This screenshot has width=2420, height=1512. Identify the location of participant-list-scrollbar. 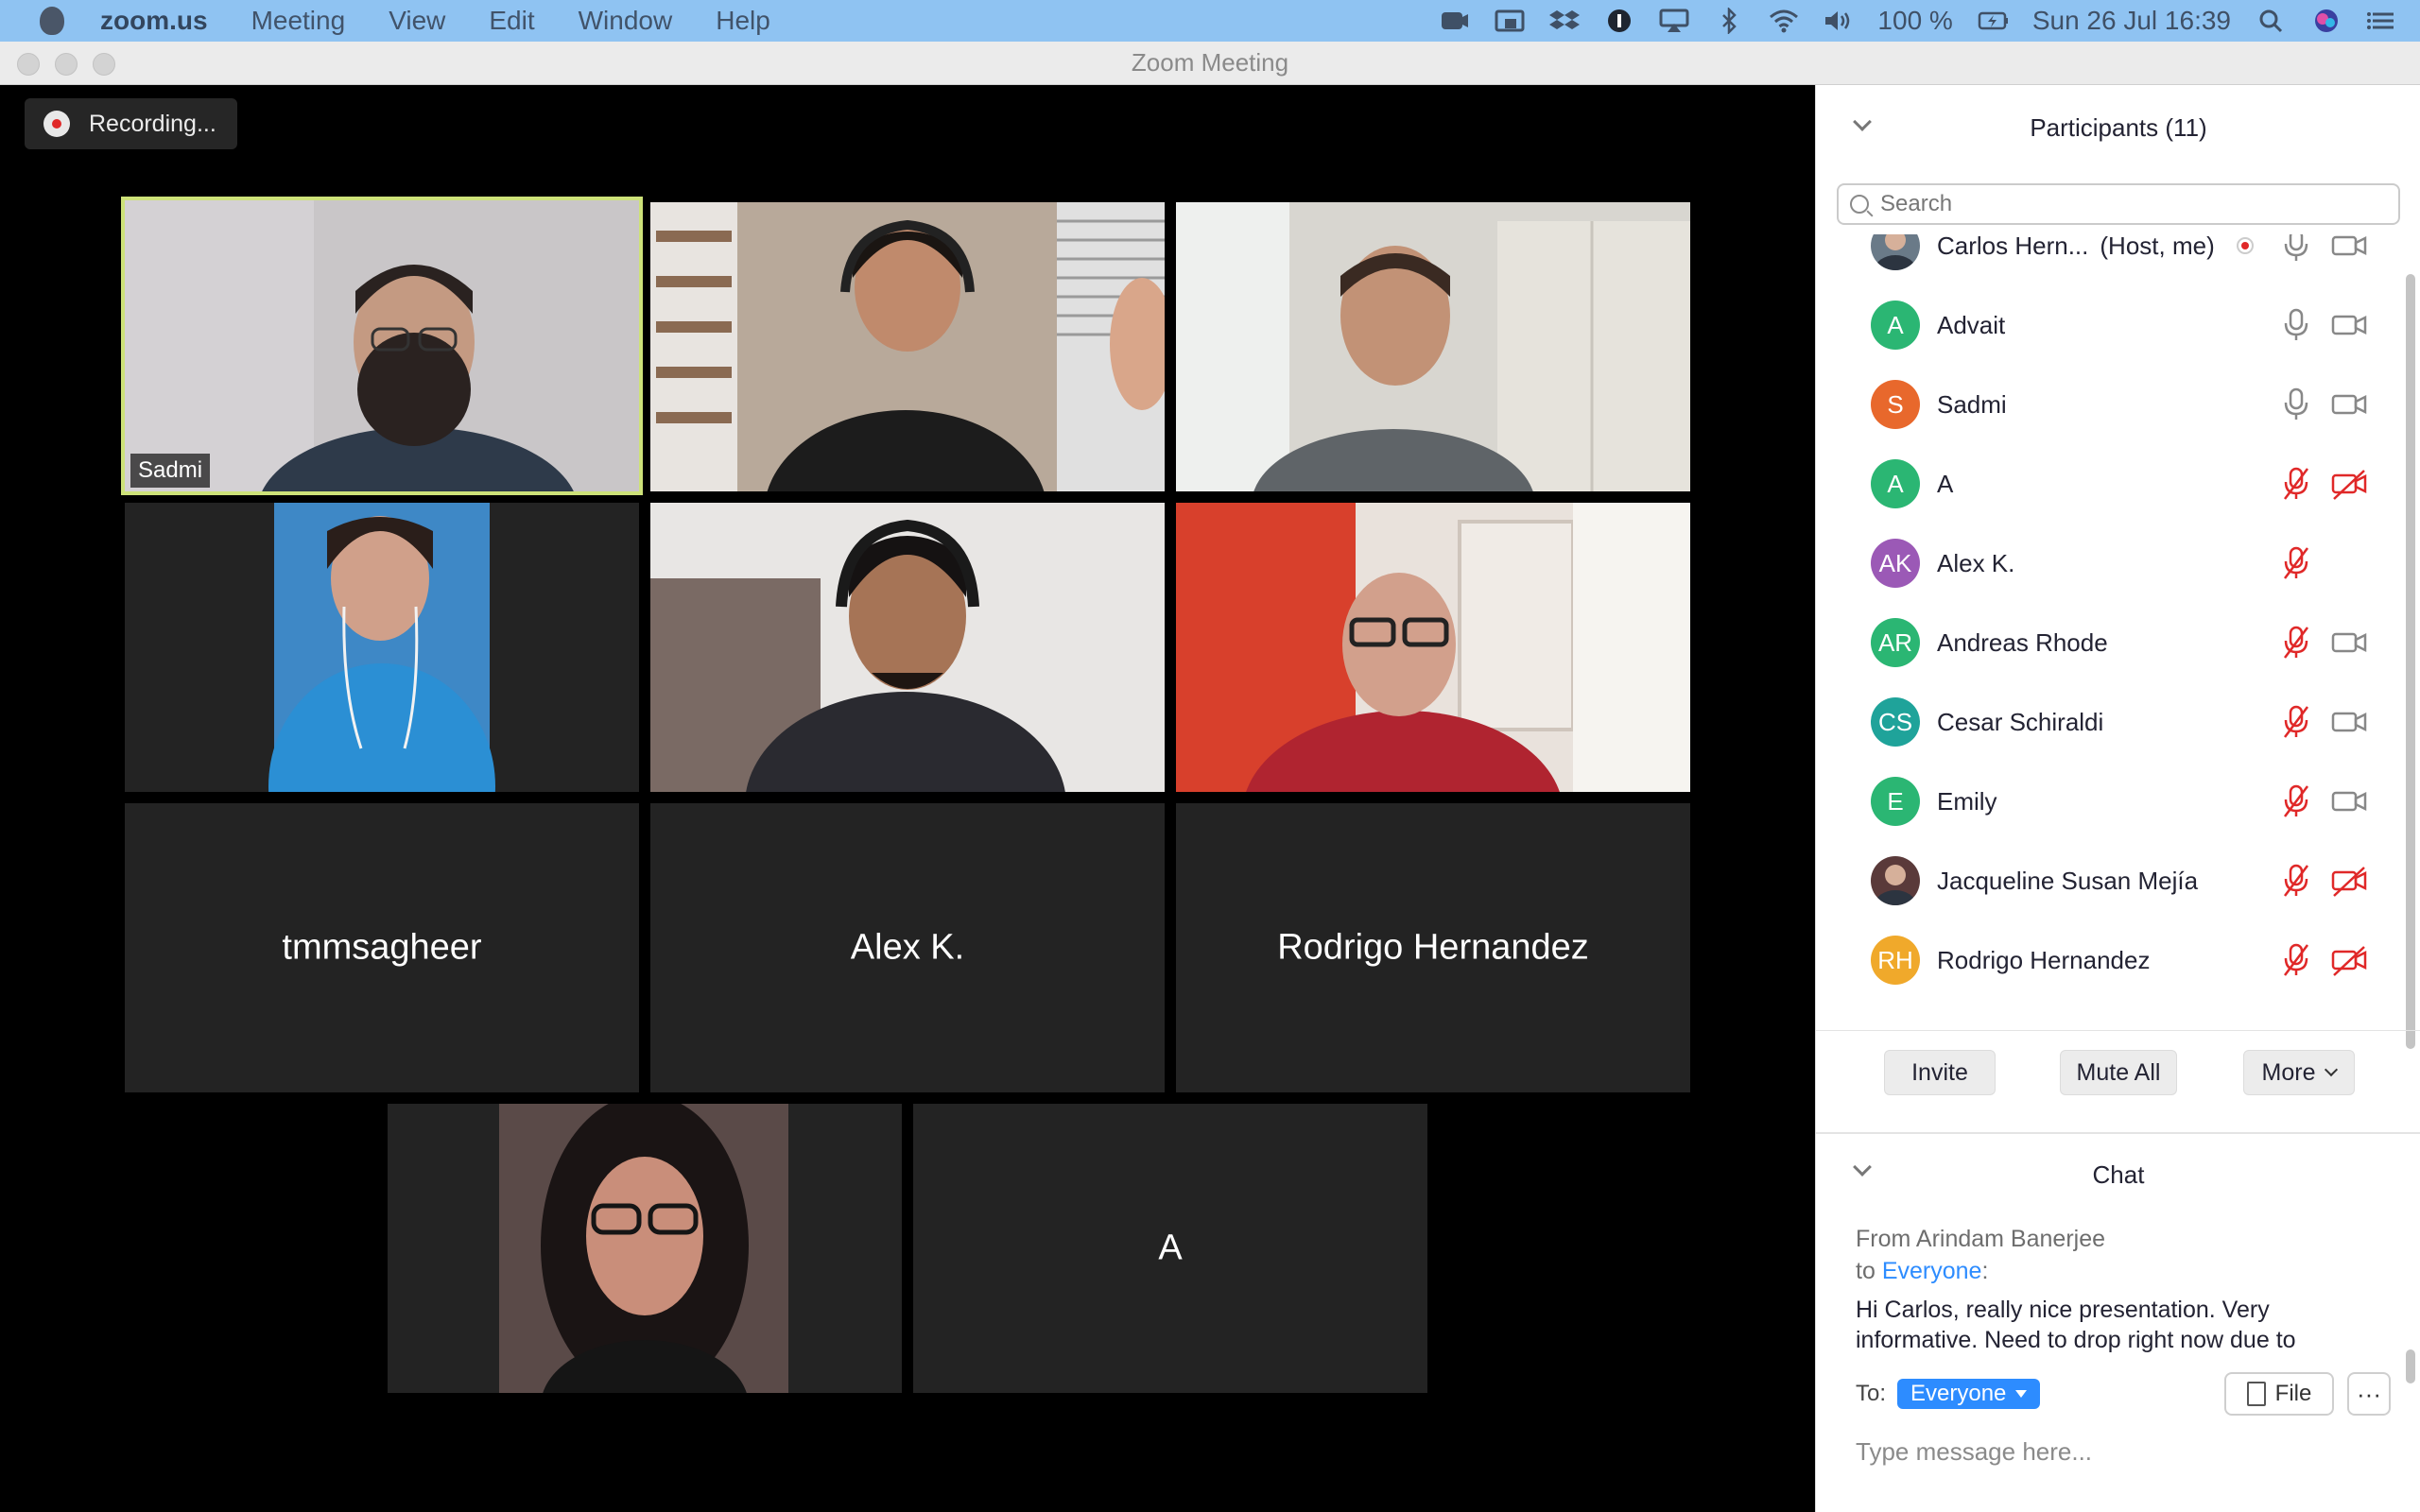
(2410, 661).